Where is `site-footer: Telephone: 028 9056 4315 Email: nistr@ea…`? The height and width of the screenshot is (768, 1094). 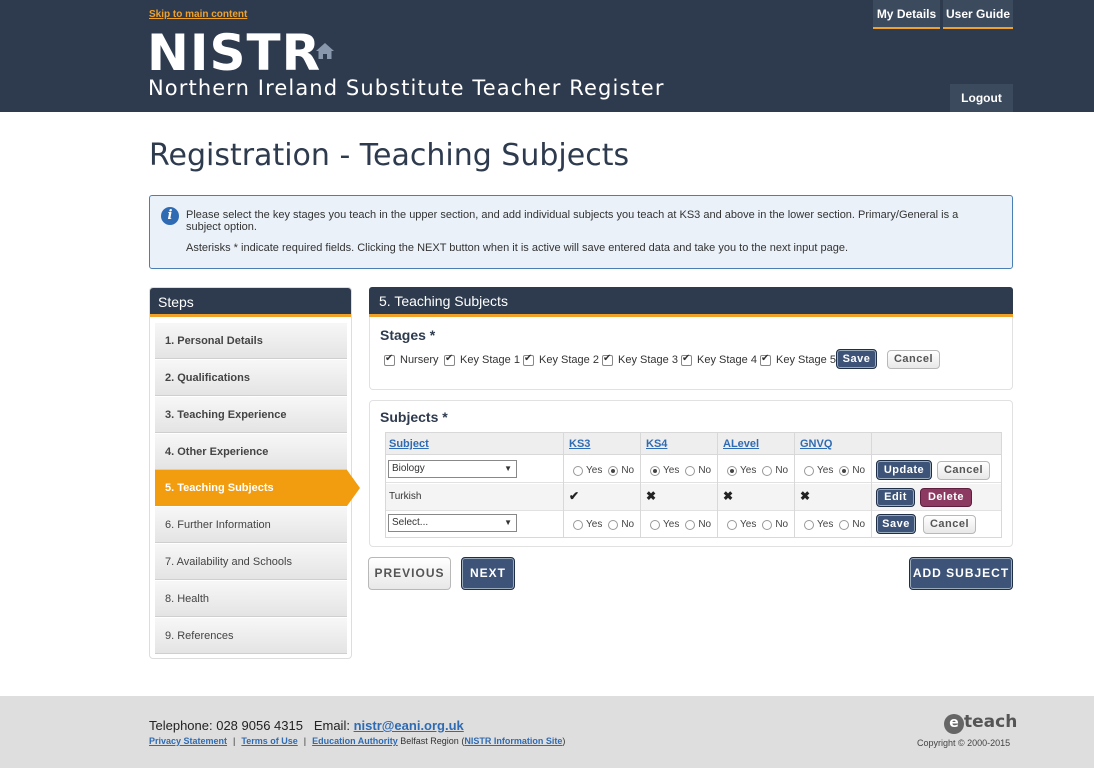 site-footer: Telephone: 028 9056 4315 Email: nistr@ea… is located at coordinates (547, 732).